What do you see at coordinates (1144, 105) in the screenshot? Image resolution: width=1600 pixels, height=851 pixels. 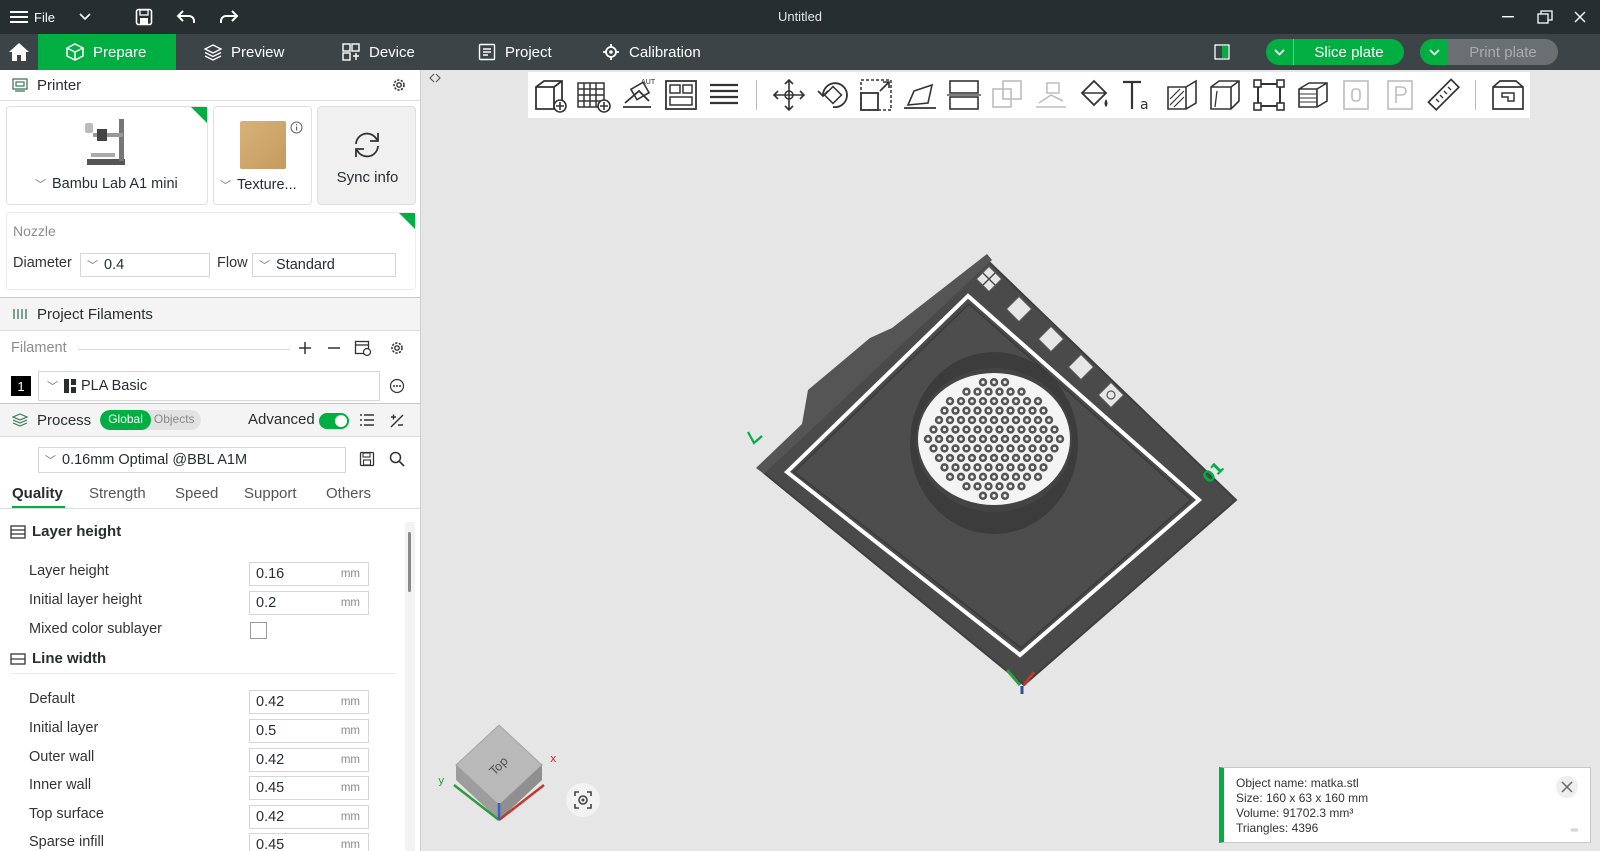 I see `svg-text: a` at bounding box center [1144, 105].